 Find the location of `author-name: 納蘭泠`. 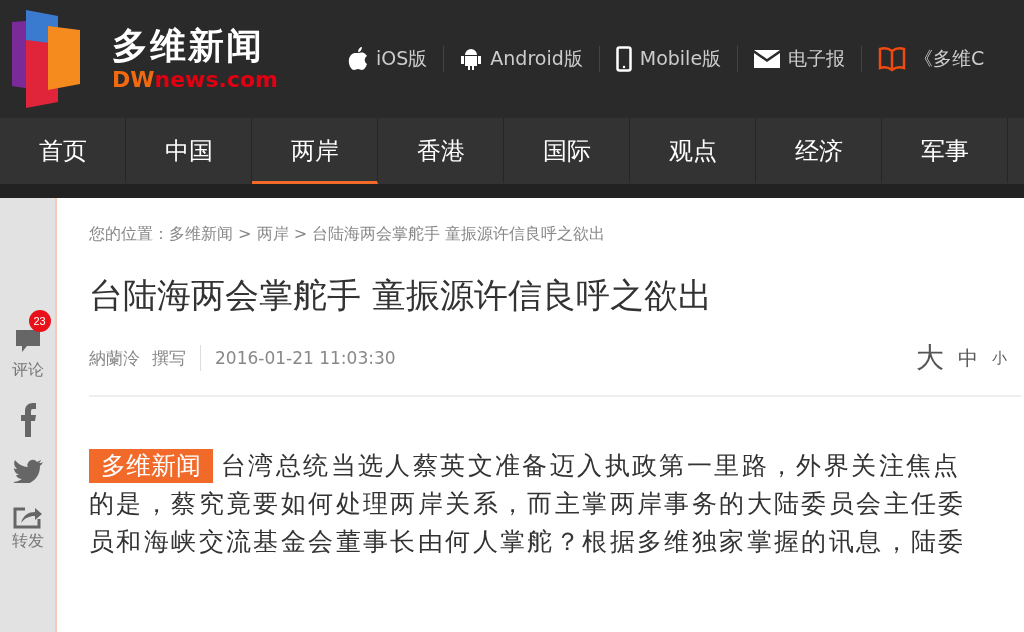

author-name: 納蘭泠 is located at coordinates (114, 358).